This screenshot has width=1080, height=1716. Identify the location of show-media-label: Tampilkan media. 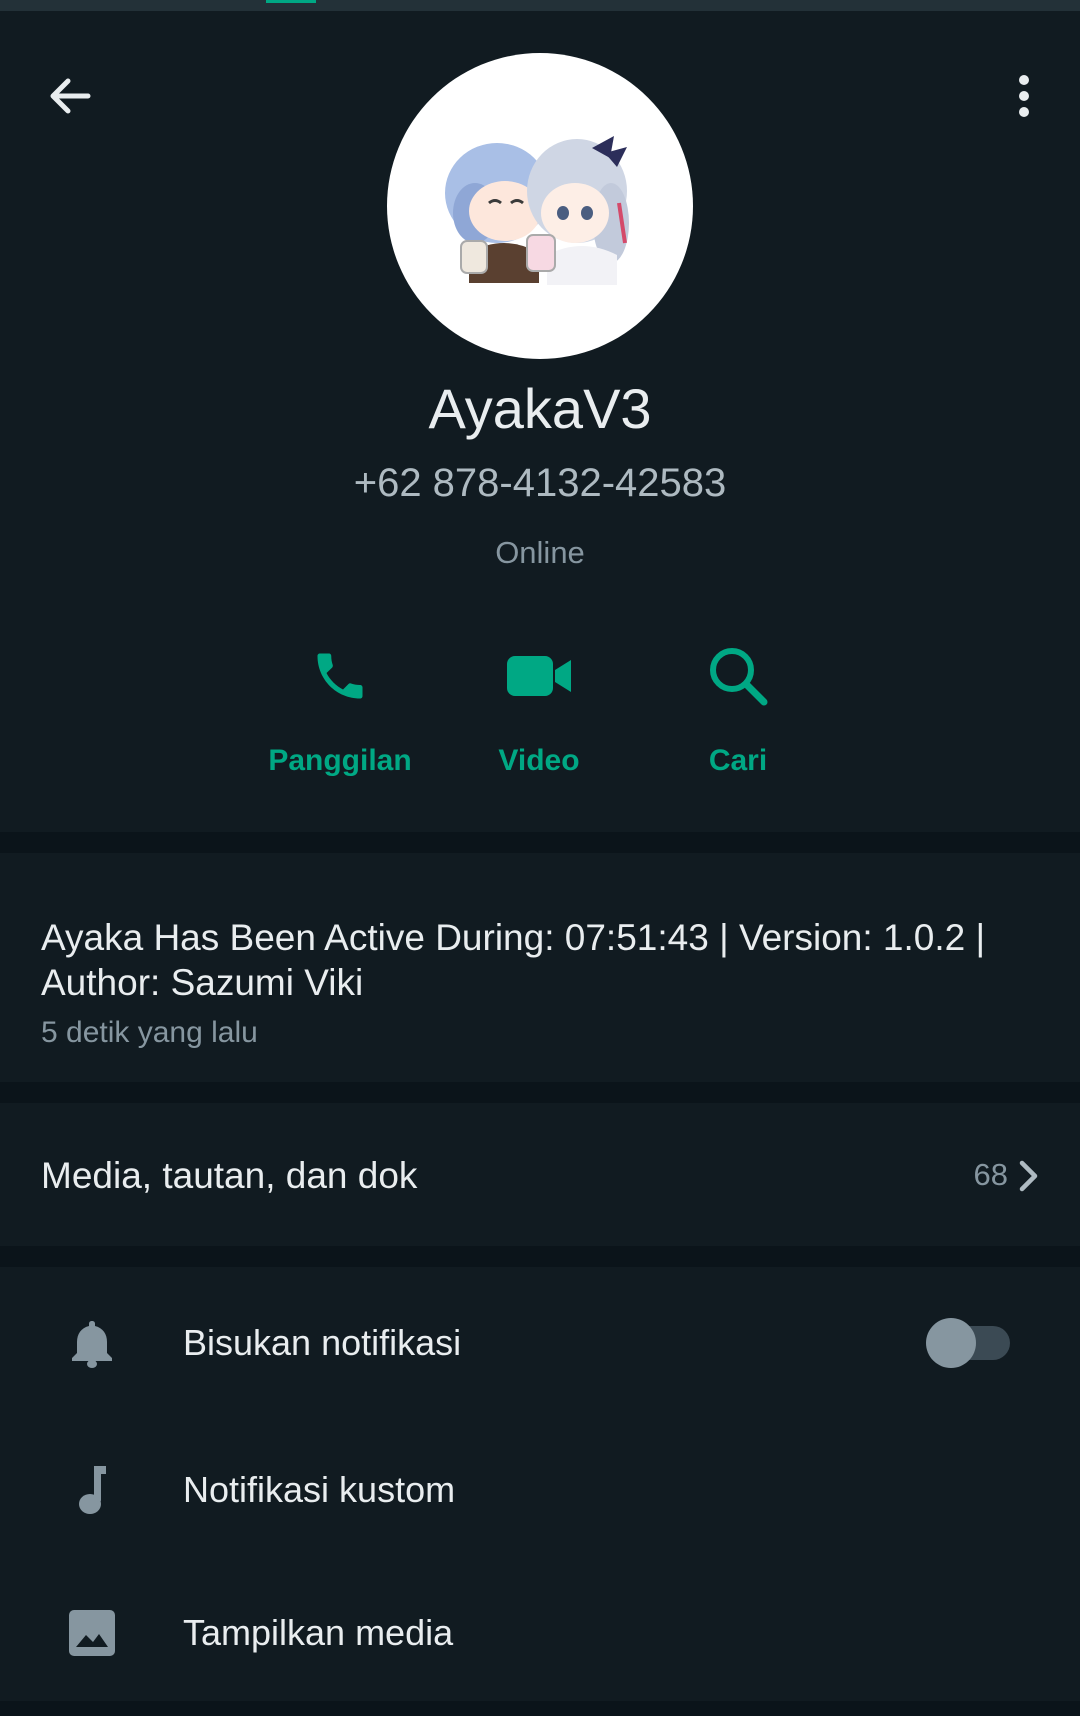
(318, 1632).